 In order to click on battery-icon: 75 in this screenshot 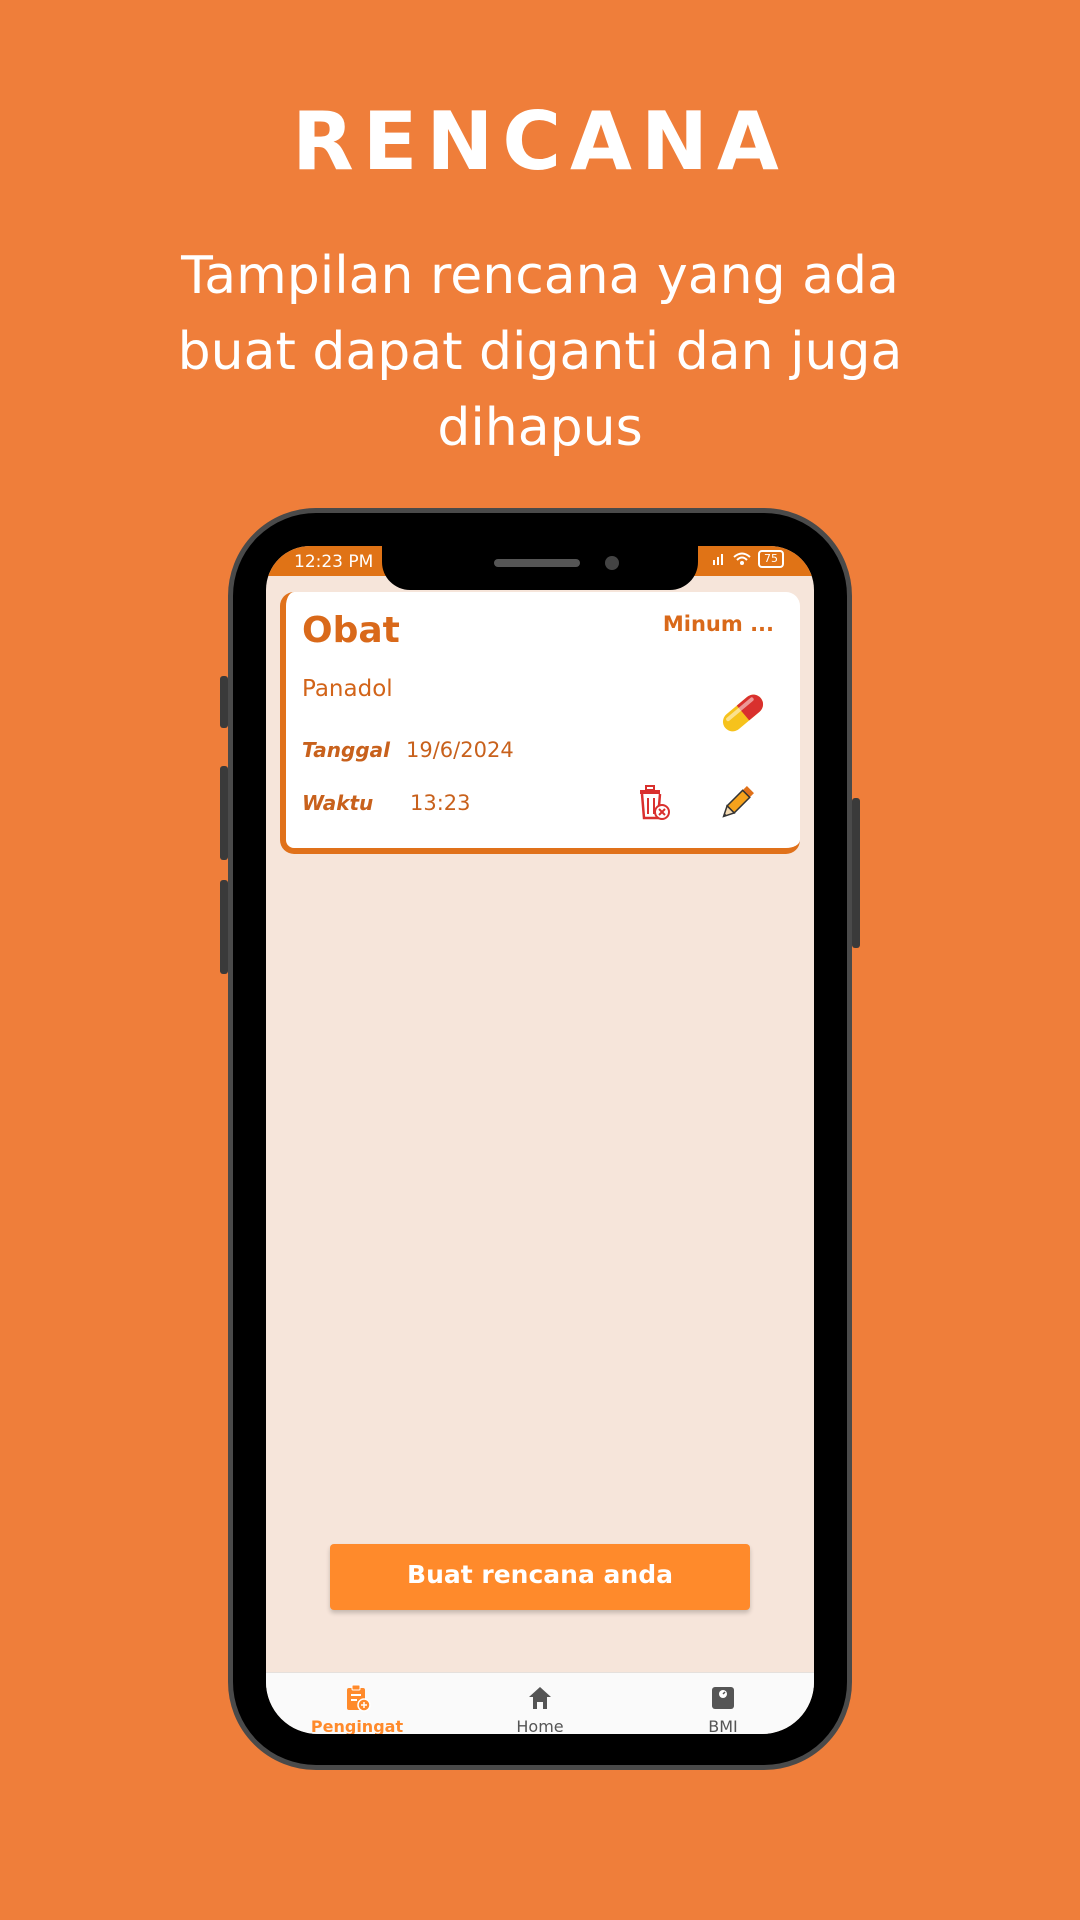, I will do `click(771, 559)`.